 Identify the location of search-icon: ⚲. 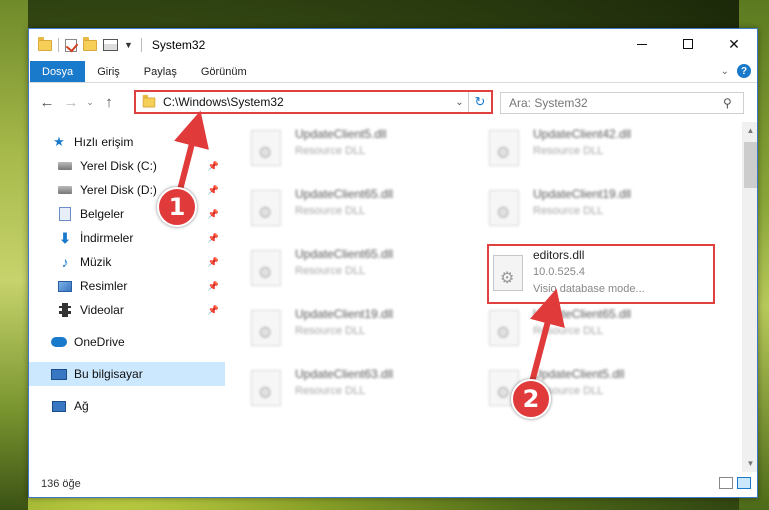
(733, 103).